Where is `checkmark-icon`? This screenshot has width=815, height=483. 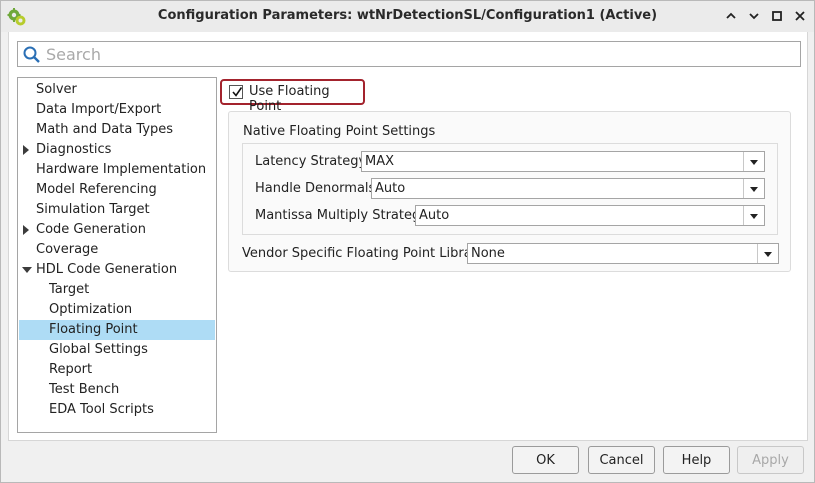 checkmark-icon is located at coordinates (237, 92).